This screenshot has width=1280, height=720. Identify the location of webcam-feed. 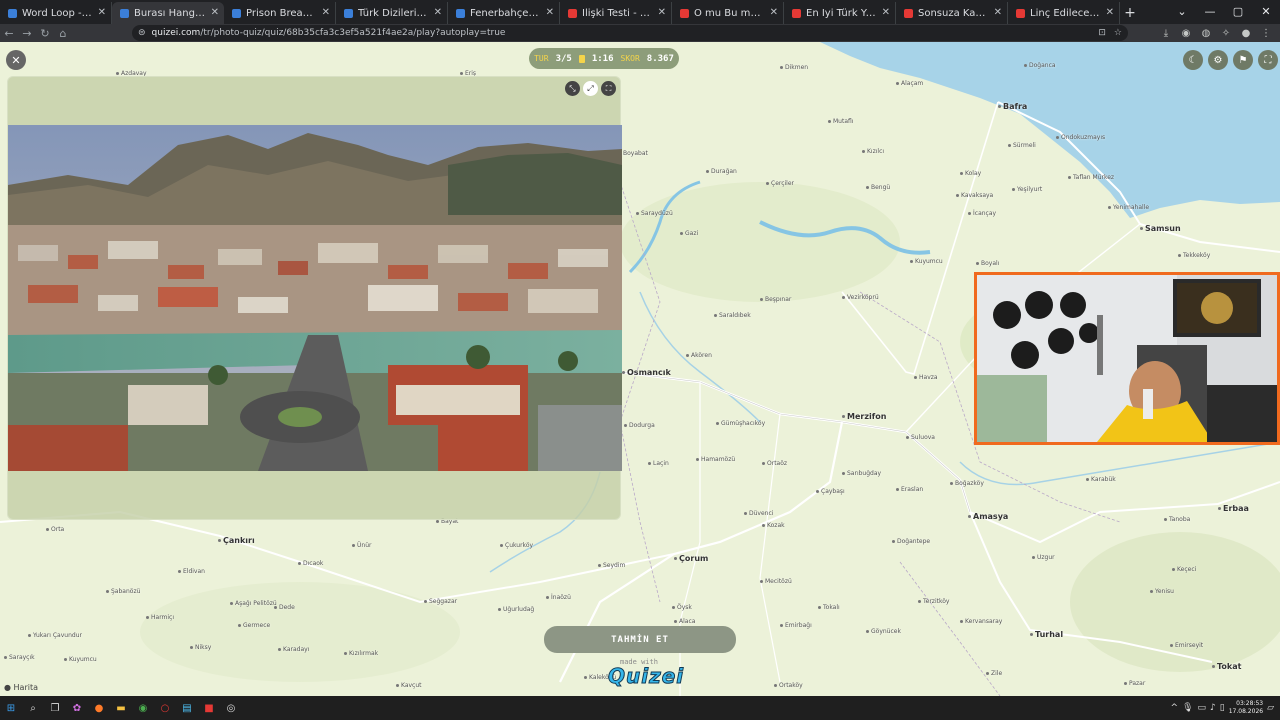
(1127, 358).